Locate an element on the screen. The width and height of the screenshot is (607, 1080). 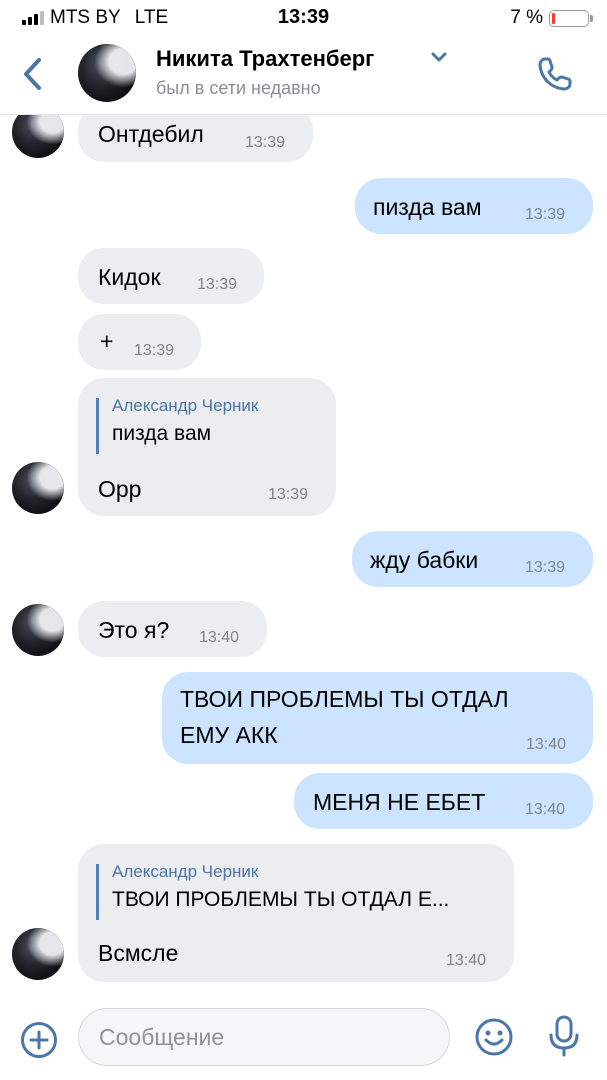
message-text: Всмсле is located at coordinates (138, 953).